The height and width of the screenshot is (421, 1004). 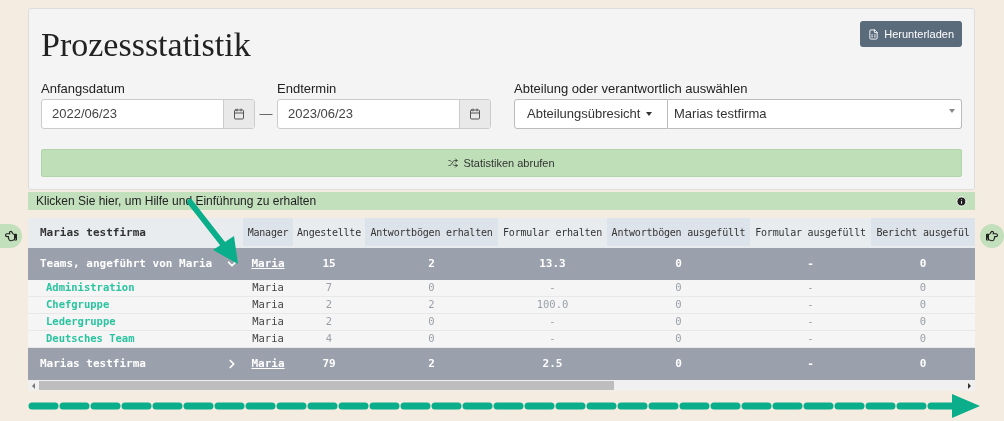 I want to click on team-link: Ledergruppe, so click(x=81, y=321).